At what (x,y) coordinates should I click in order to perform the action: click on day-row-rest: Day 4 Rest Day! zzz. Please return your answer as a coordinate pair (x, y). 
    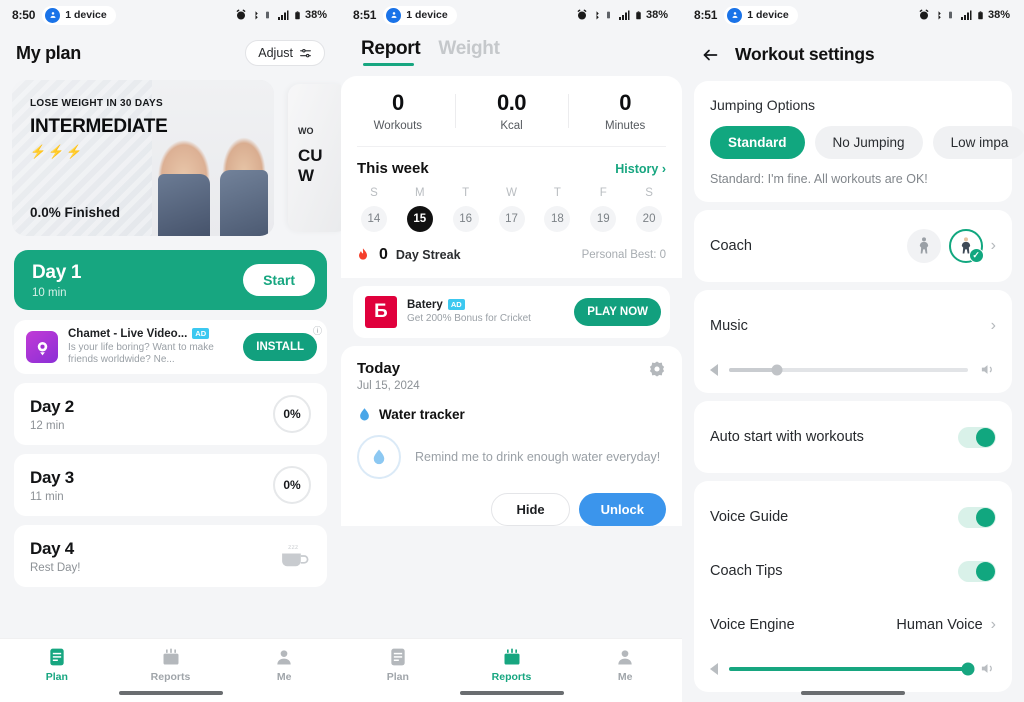
    Looking at the image, I should click on (170, 556).